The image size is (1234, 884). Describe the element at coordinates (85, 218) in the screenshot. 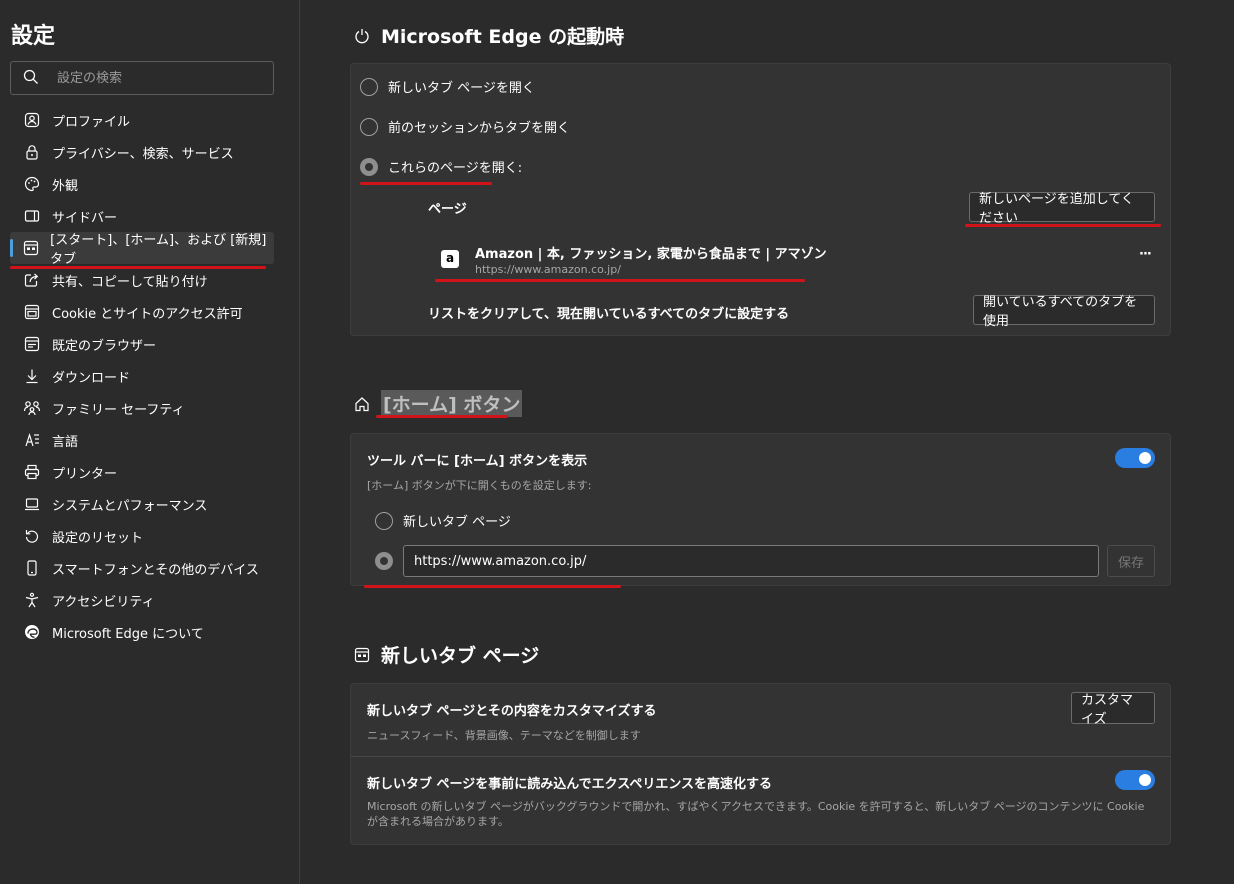

I see `nav-label: サイドバー` at that location.